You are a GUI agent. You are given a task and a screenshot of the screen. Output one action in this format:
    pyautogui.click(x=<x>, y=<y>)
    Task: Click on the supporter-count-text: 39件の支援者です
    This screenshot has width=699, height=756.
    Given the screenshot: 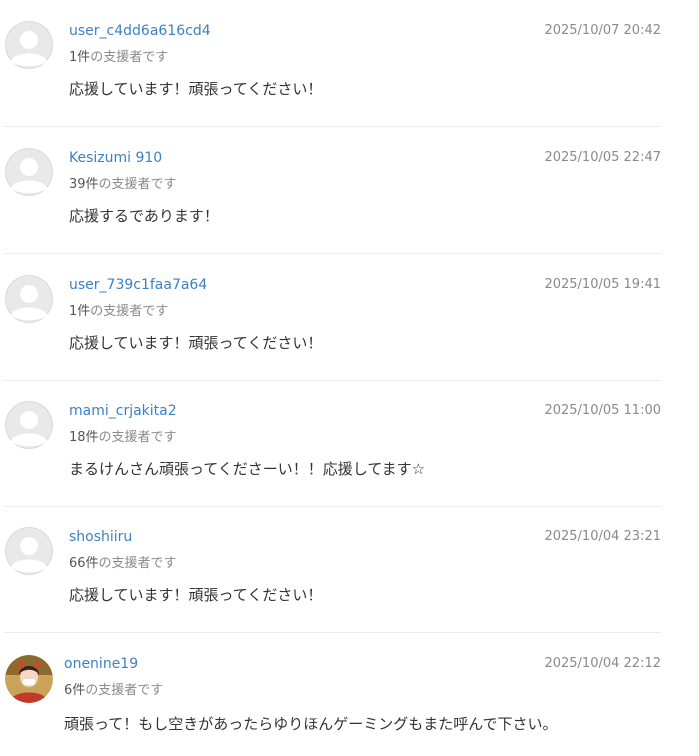 What is the action you would take?
    pyautogui.click(x=123, y=182)
    